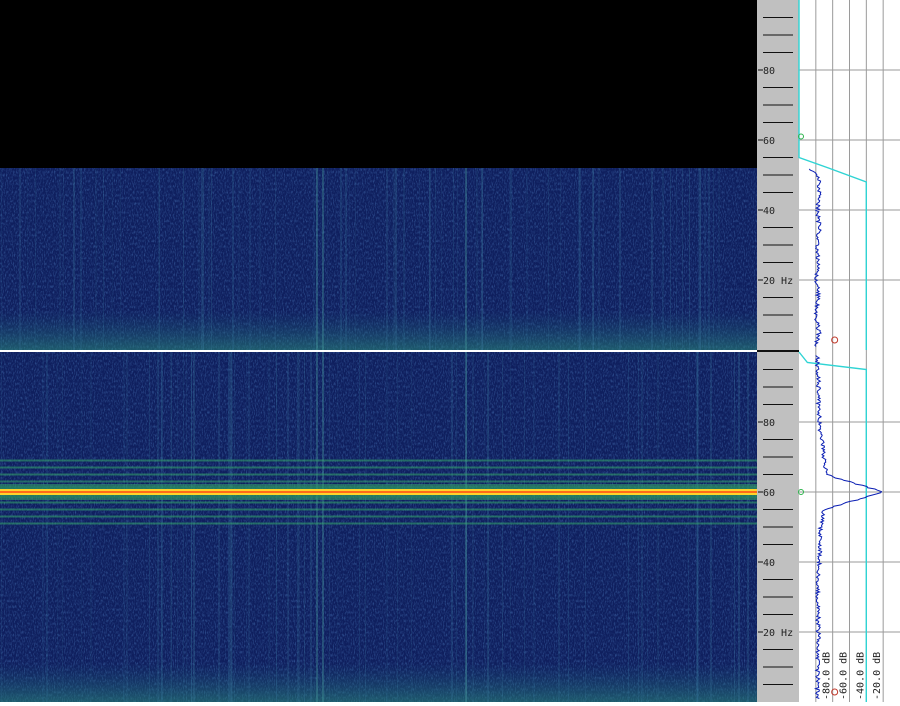 The image size is (900, 706). I want to click on spectrogram-low-band, so click(378, 330).